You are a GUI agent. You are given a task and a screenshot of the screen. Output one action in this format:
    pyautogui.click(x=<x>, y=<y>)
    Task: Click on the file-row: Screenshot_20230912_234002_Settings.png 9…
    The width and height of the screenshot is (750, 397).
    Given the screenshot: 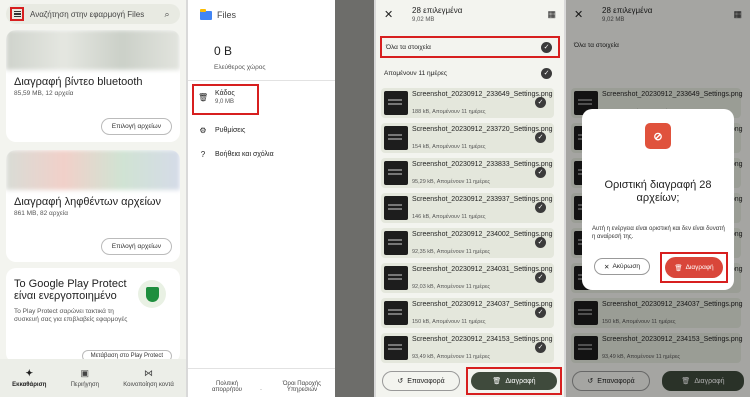 What is the action you would take?
    pyautogui.click(x=467, y=243)
    